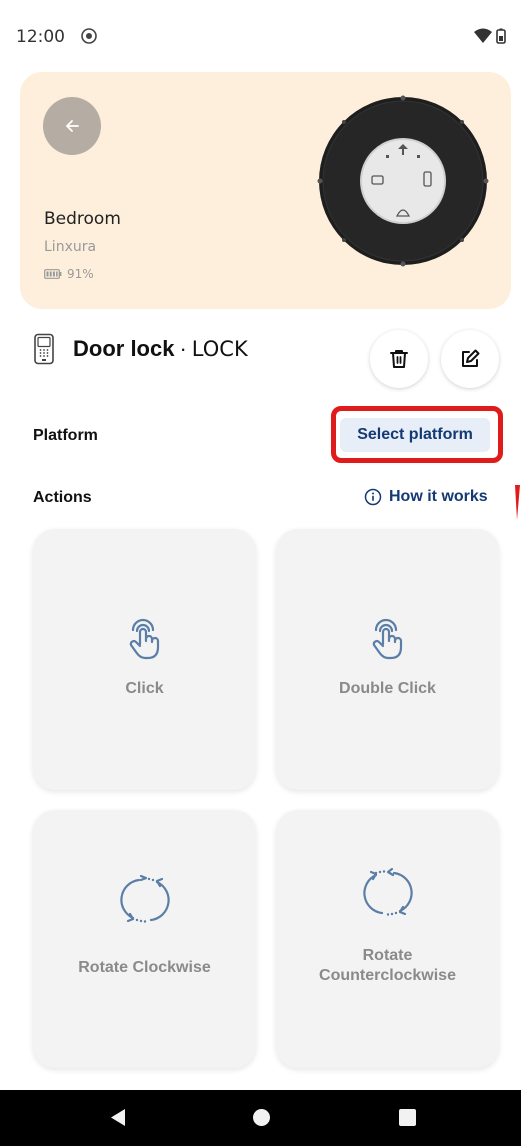 The height and width of the screenshot is (1146, 521). Describe the element at coordinates (387, 955) in the screenshot. I see `action-label-line1: Rotate` at that location.